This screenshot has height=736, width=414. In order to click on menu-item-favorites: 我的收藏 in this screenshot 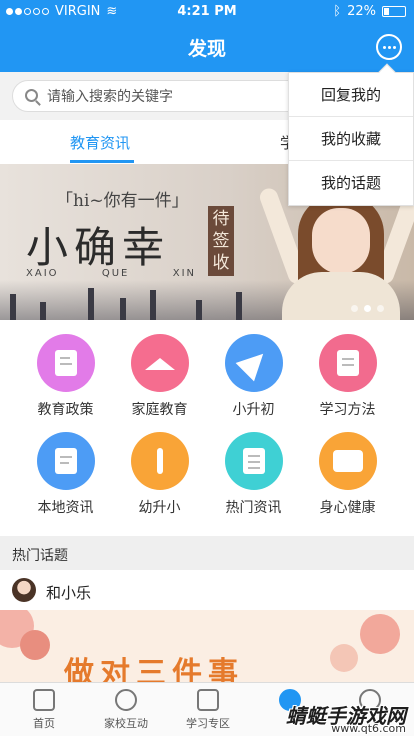, I will do `click(351, 139)`.